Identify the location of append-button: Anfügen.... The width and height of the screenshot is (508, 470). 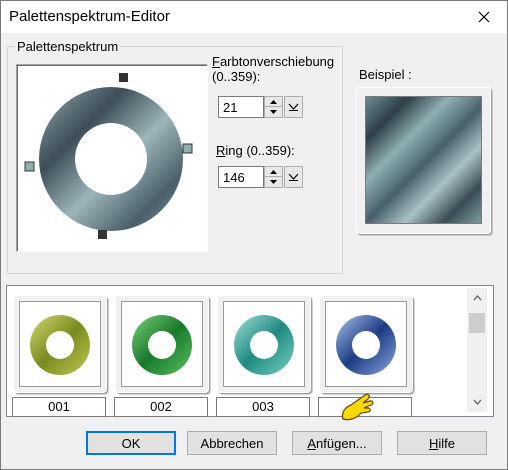
(337, 443).